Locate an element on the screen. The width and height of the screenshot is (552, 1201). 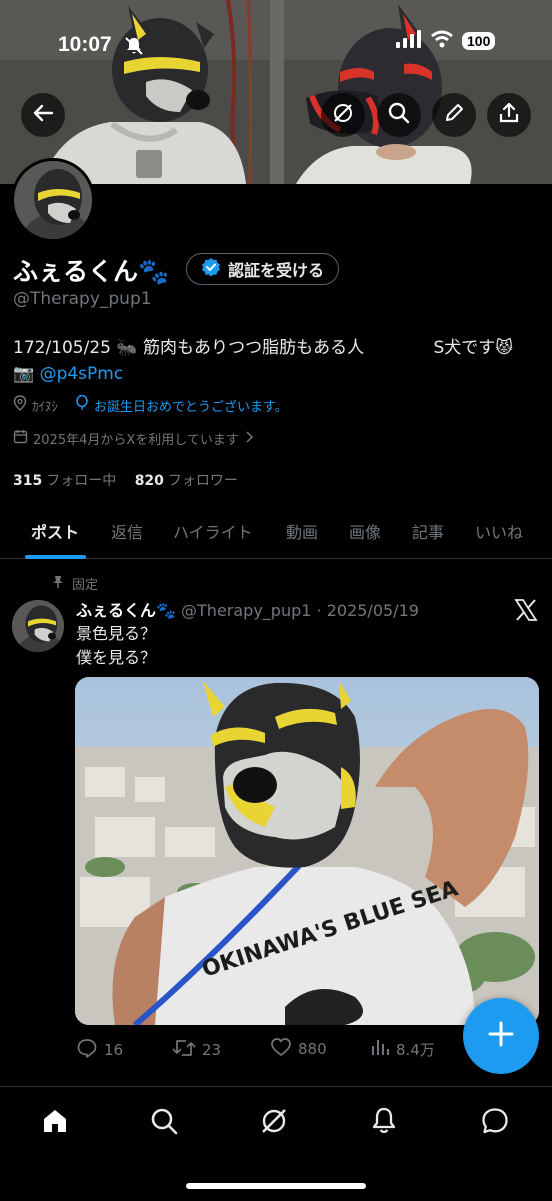
back-button is located at coordinates (43, 115).